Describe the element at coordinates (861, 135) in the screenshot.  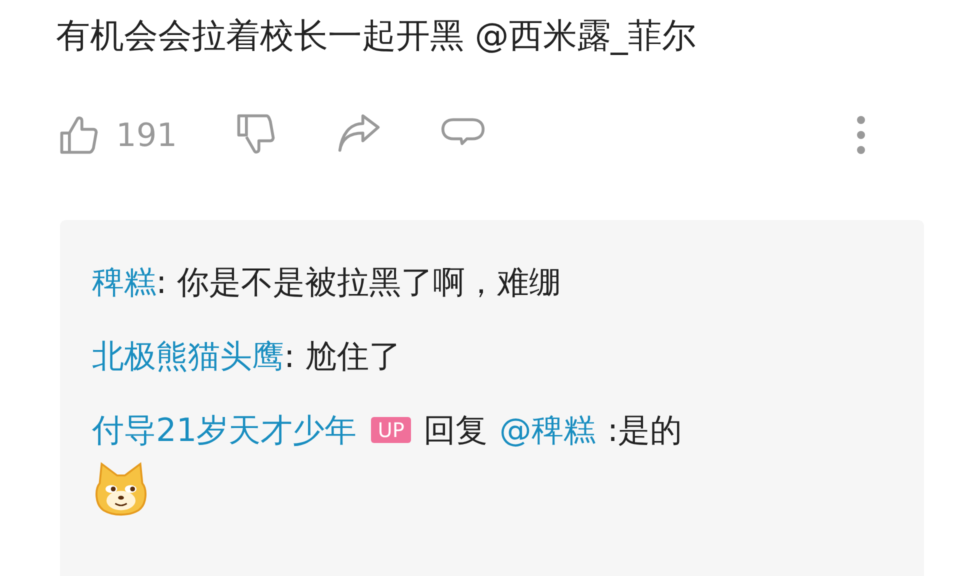
I see `more-options-icon` at that location.